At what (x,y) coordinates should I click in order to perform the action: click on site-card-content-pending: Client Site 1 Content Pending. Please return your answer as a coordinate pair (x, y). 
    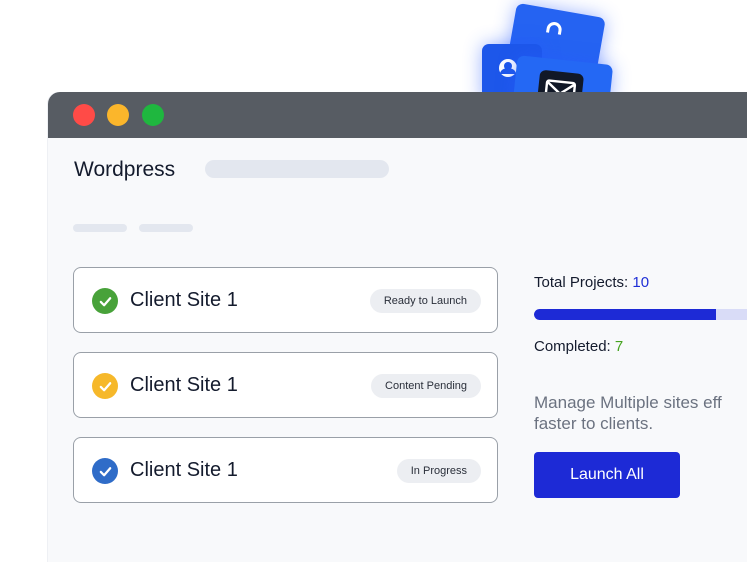
    Looking at the image, I should click on (285, 385).